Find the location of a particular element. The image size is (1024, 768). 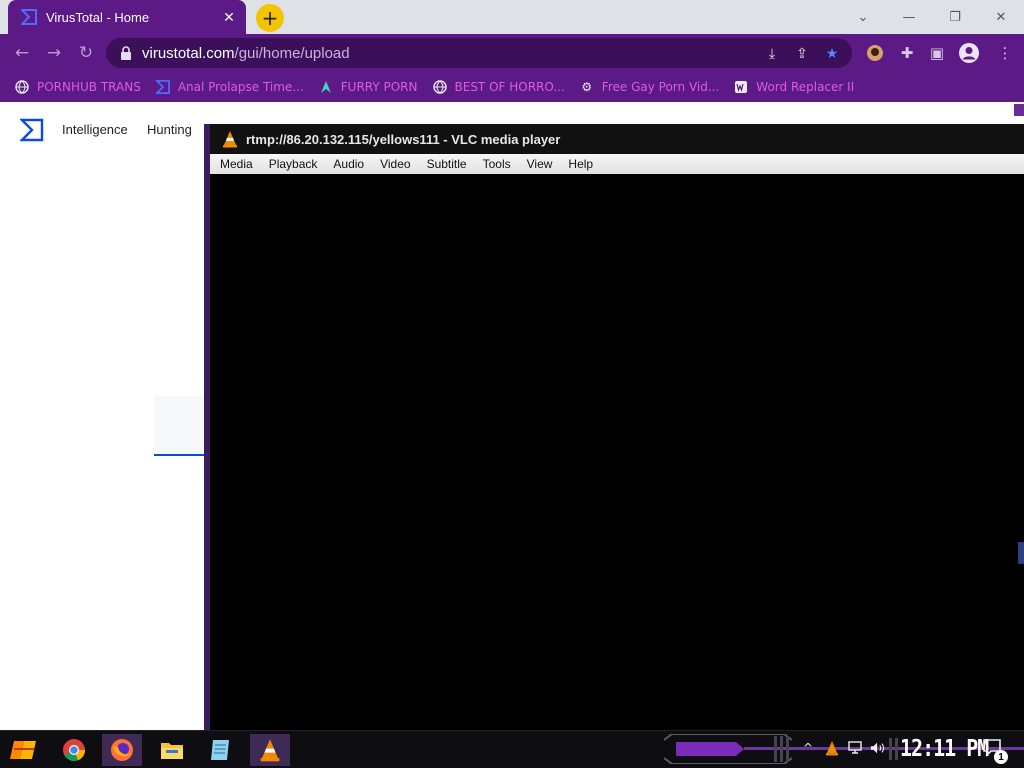

notification-badge: 1 is located at coordinates (1001, 757).